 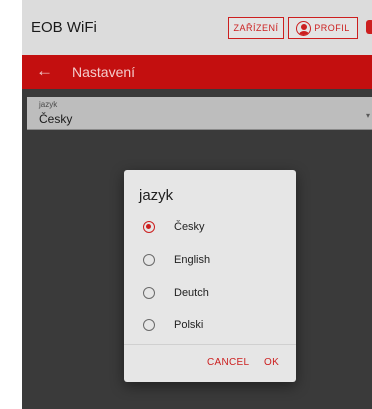 I want to click on option-czech: Česky, so click(x=210, y=228).